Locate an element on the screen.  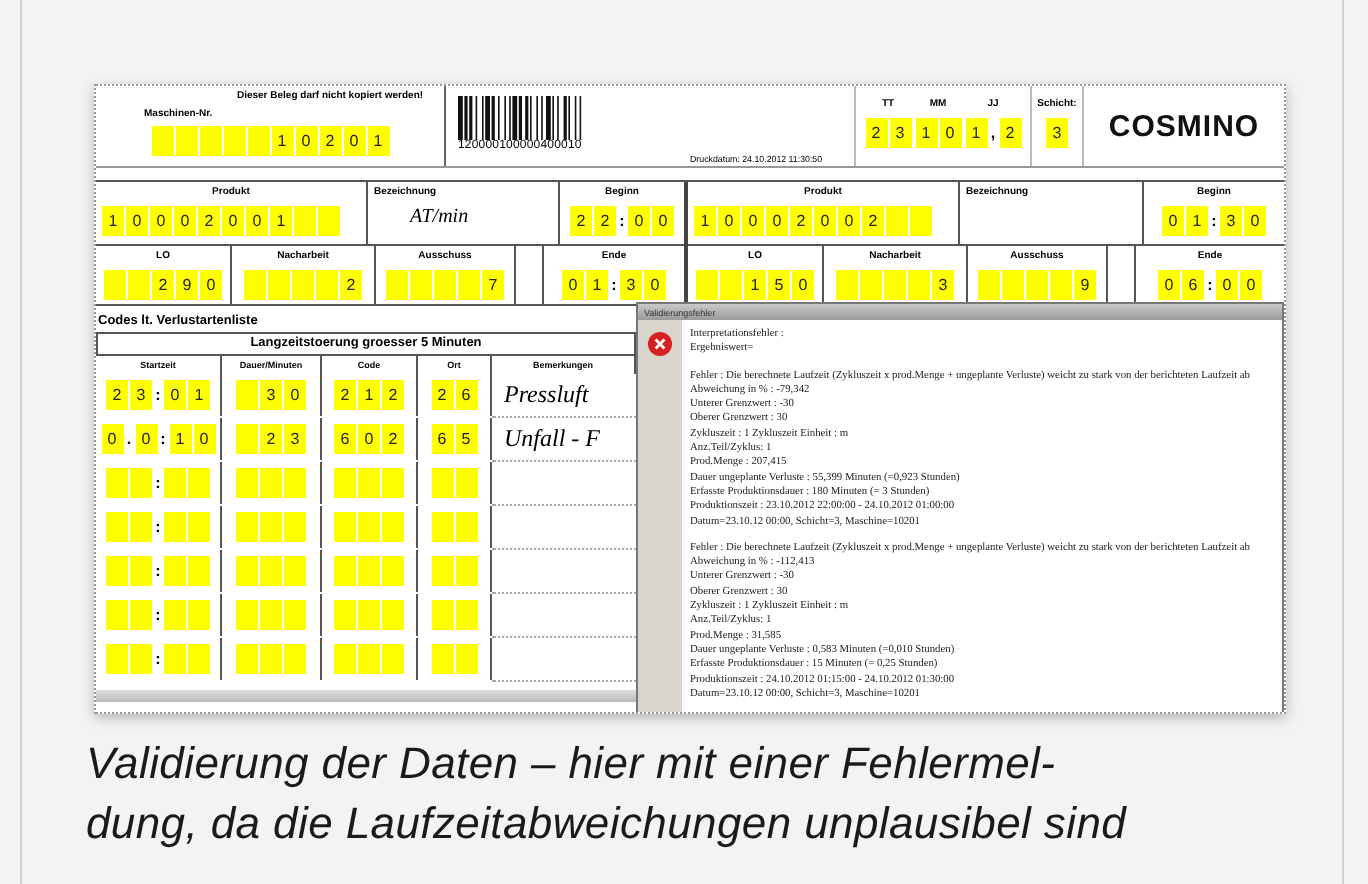
handwritten-note: AT/min is located at coordinates (439, 217).